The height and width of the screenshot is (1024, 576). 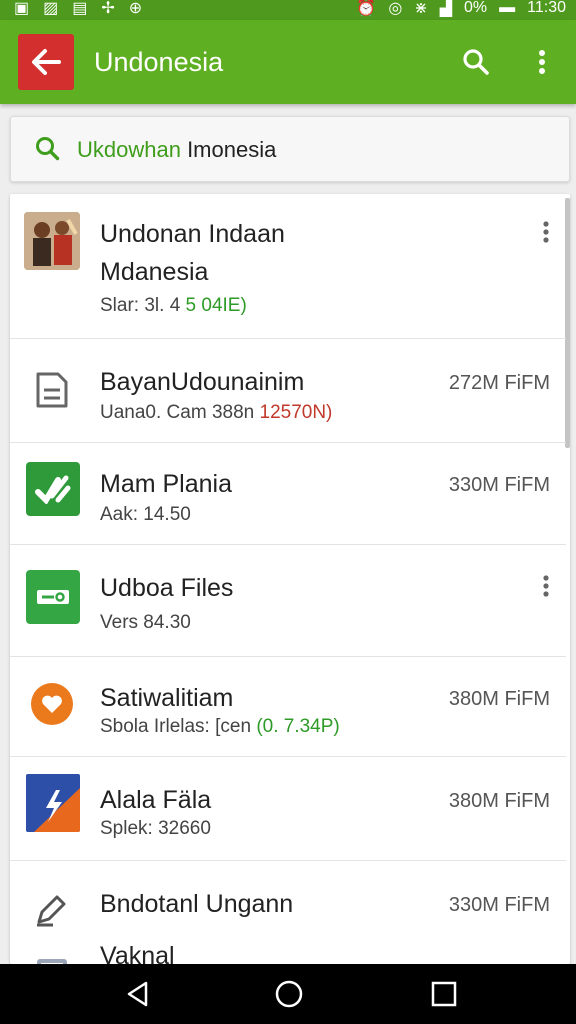 What do you see at coordinates (192, 234) in the screenshot?
I see `item-title: Undonan Indaan` at bounding box center [192, 234].